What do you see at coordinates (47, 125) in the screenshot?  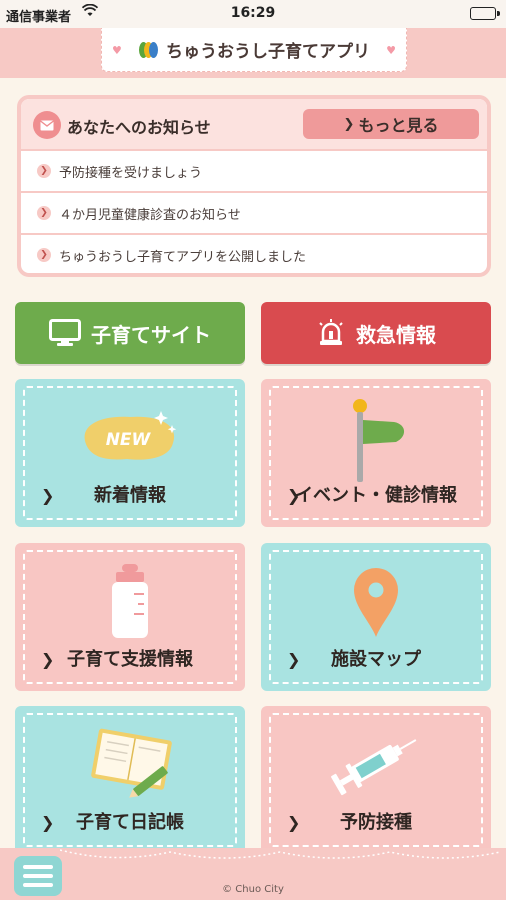 I see `mail-icon` at bounding box center [47, 125].